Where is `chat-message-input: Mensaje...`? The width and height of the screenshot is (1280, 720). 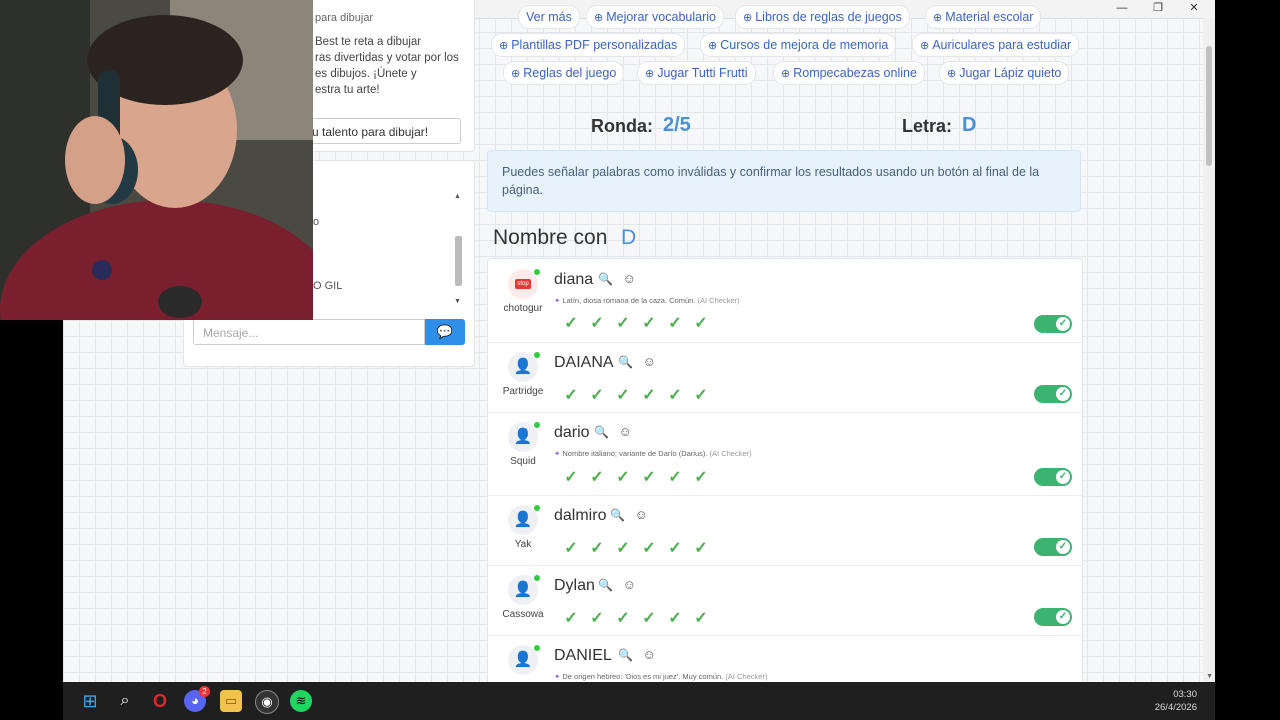 chat-message-input: Mensaje... is located at coordinates (309, 332).